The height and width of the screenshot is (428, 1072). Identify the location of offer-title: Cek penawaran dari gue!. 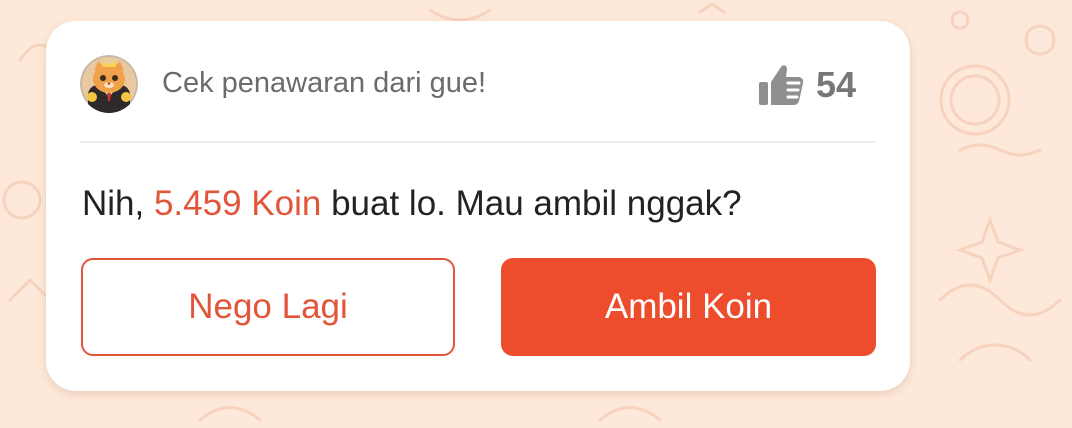
(324, 83).